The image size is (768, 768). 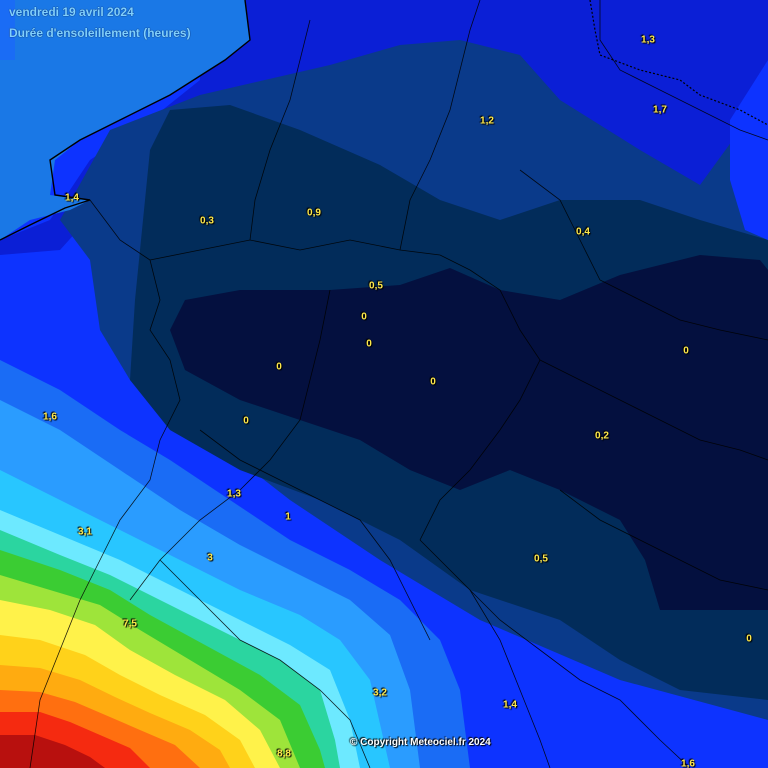 What do you see at coordinates (288, 517) in the screenshot?
I see `value-label: 1` at bounding box center [288, 517].